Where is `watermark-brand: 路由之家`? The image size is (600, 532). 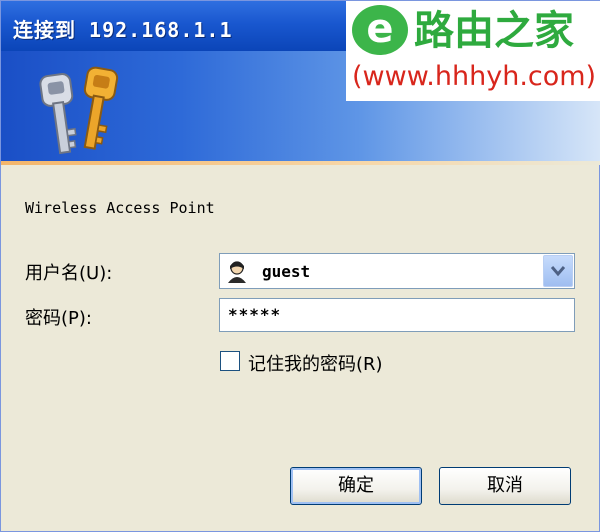 watermark-brand: 路由之家 is located at coordinates (494, 31).